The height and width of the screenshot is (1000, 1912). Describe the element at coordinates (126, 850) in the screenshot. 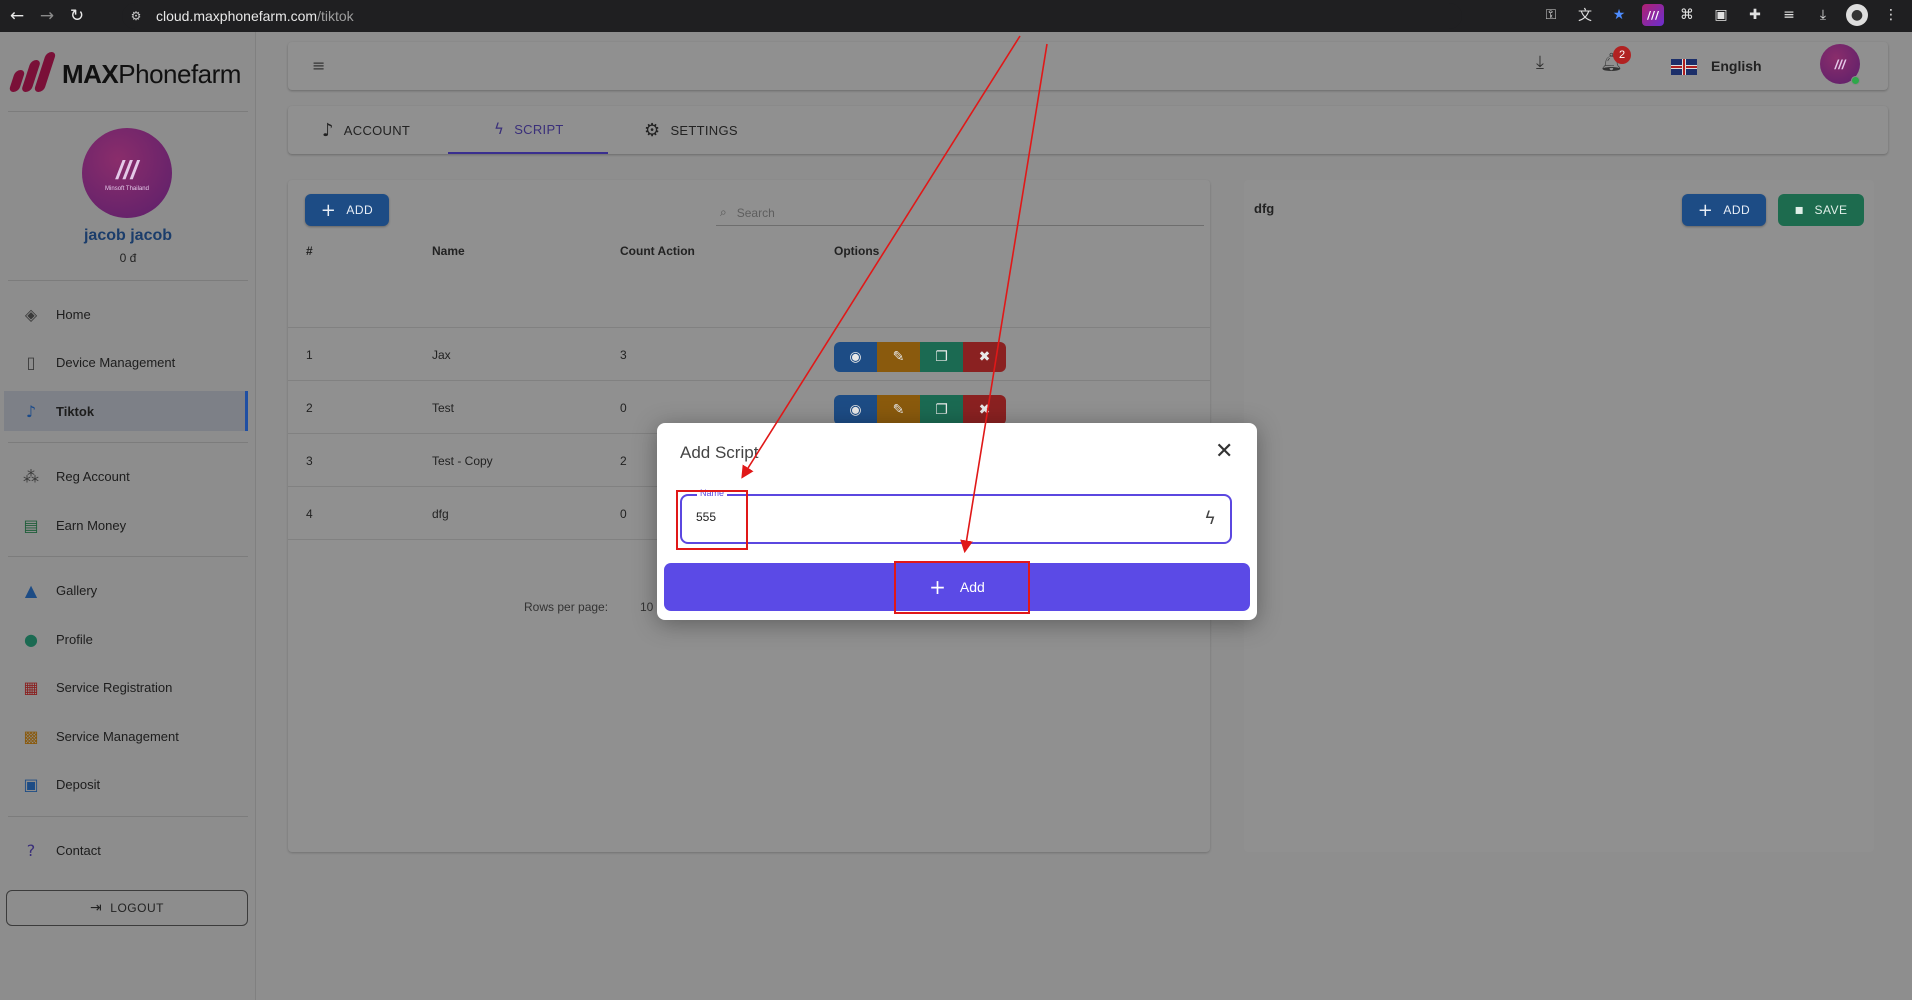

I see `sidebar-item-contact: ? Contact` at that location.